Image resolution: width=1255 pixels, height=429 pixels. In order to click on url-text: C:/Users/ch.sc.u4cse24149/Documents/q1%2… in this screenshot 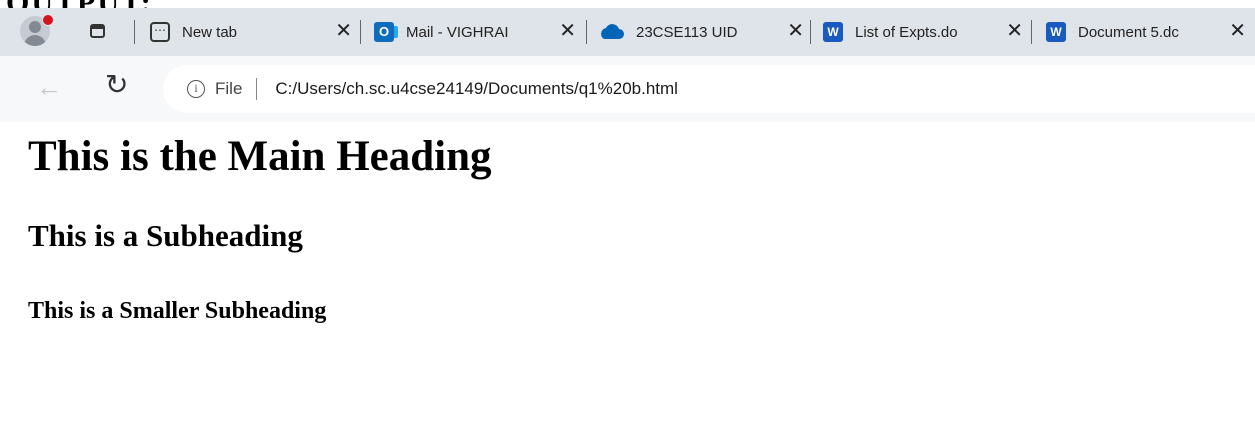, I will do `click(476, 89)`.